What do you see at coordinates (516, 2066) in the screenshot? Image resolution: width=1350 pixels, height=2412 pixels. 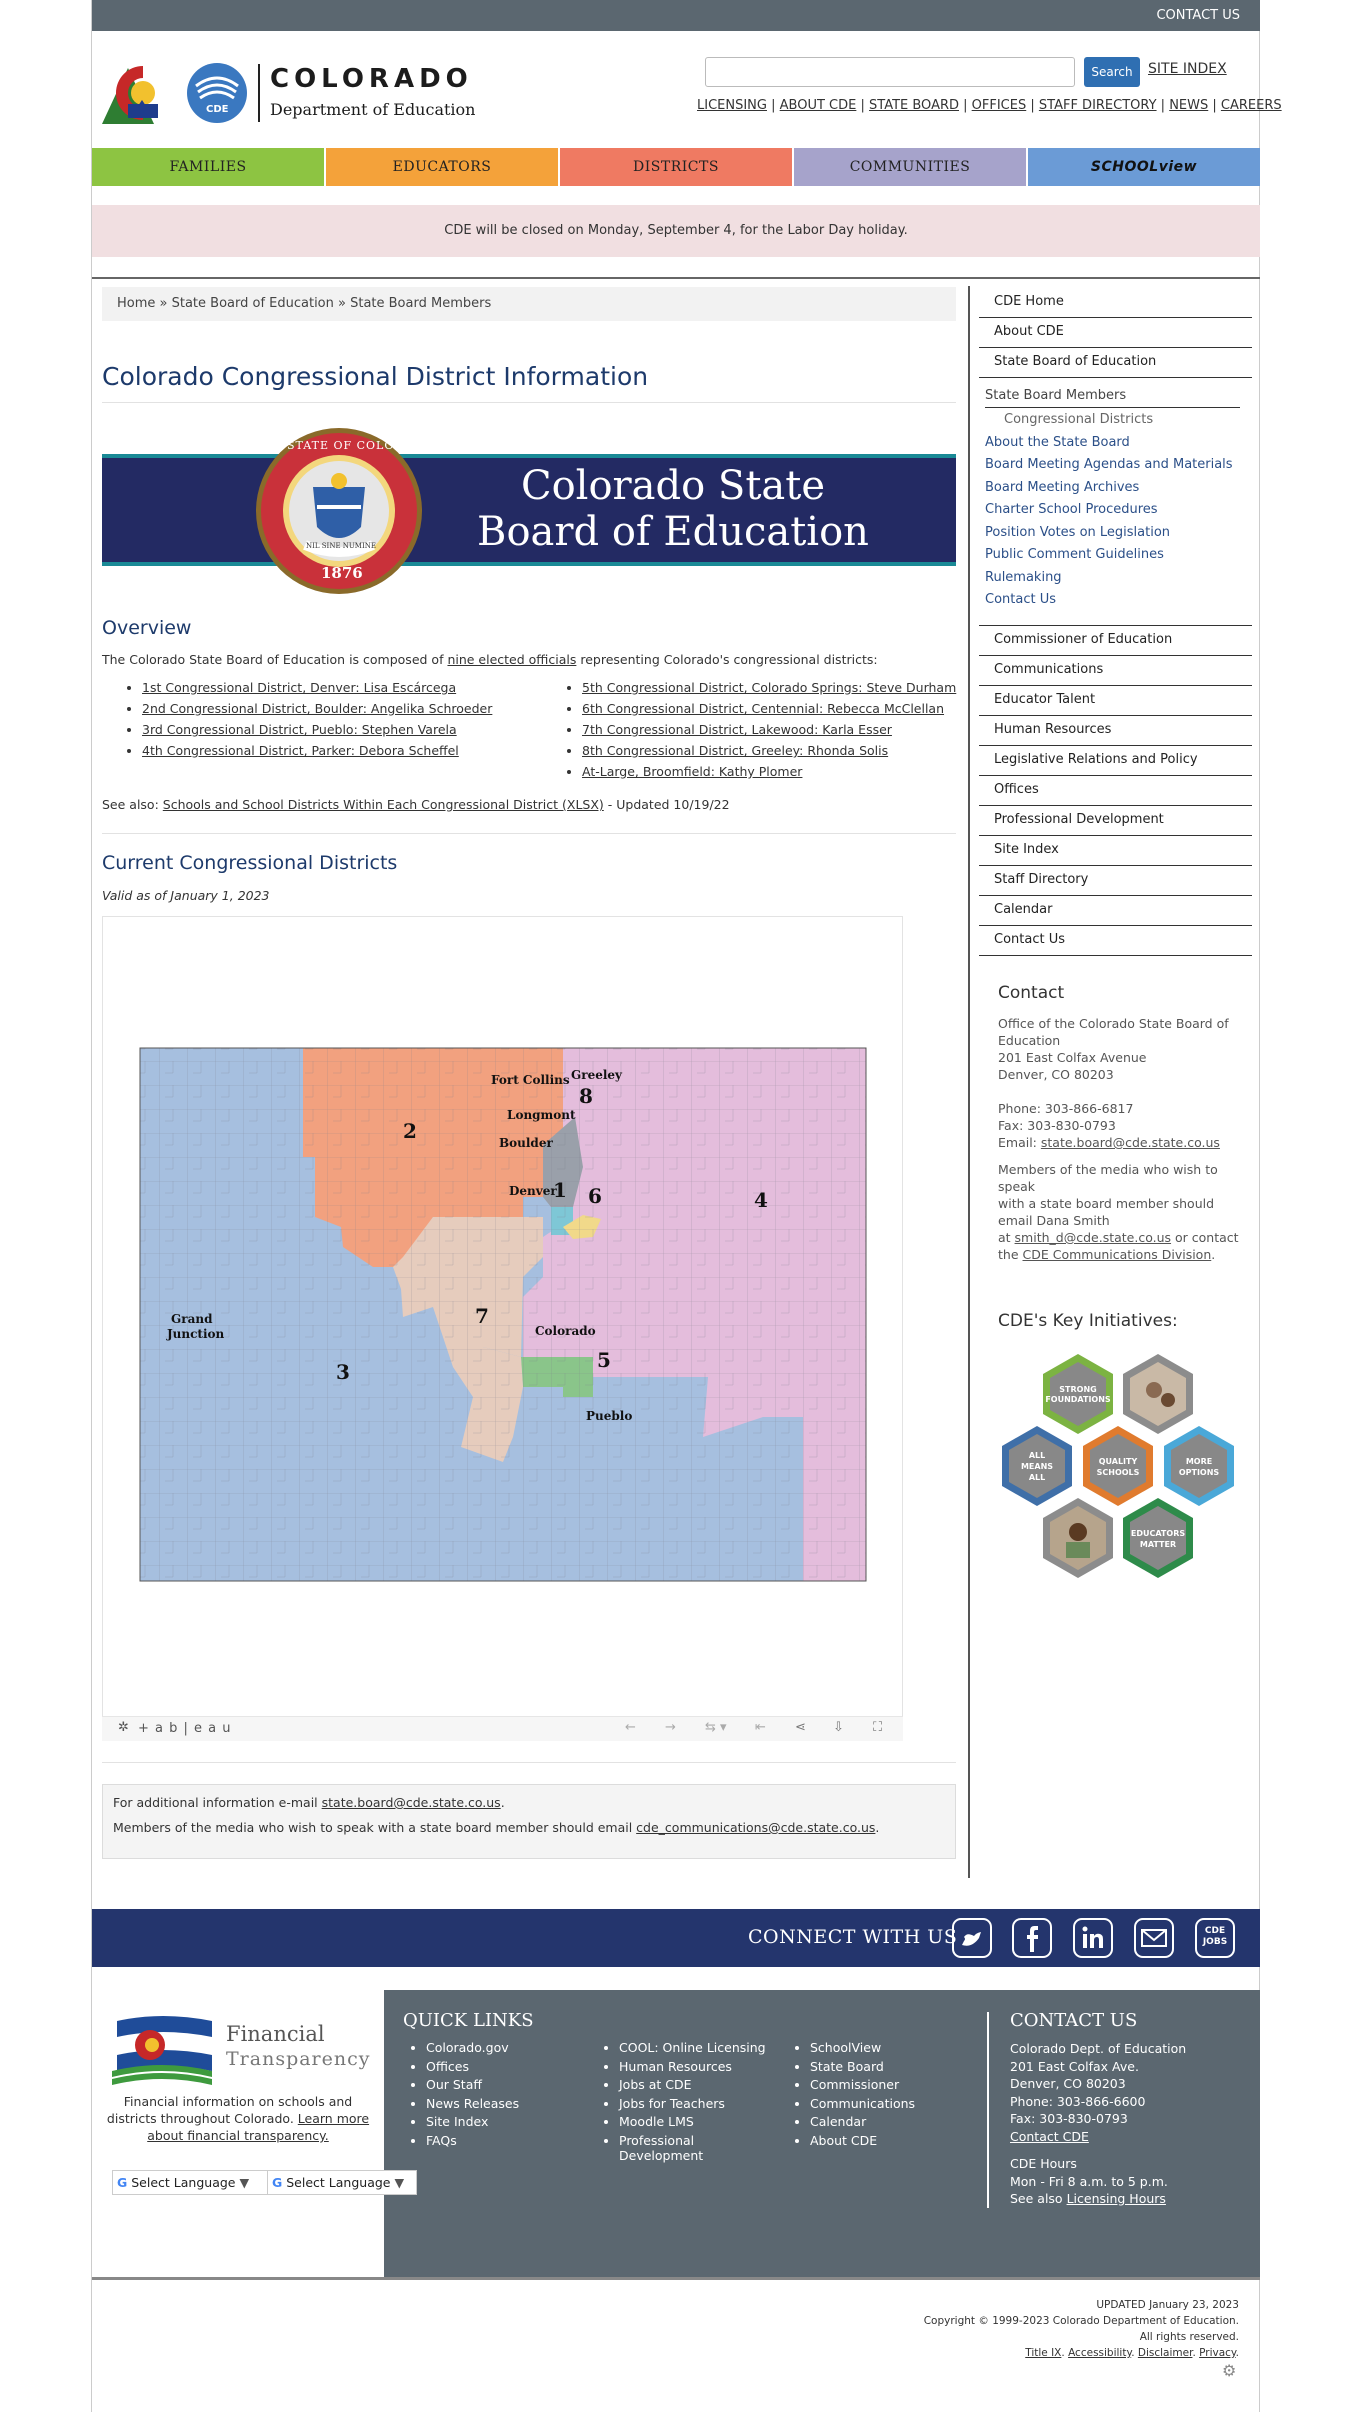 I see `footer-link: Offices` at bounding box center [516, 2066].